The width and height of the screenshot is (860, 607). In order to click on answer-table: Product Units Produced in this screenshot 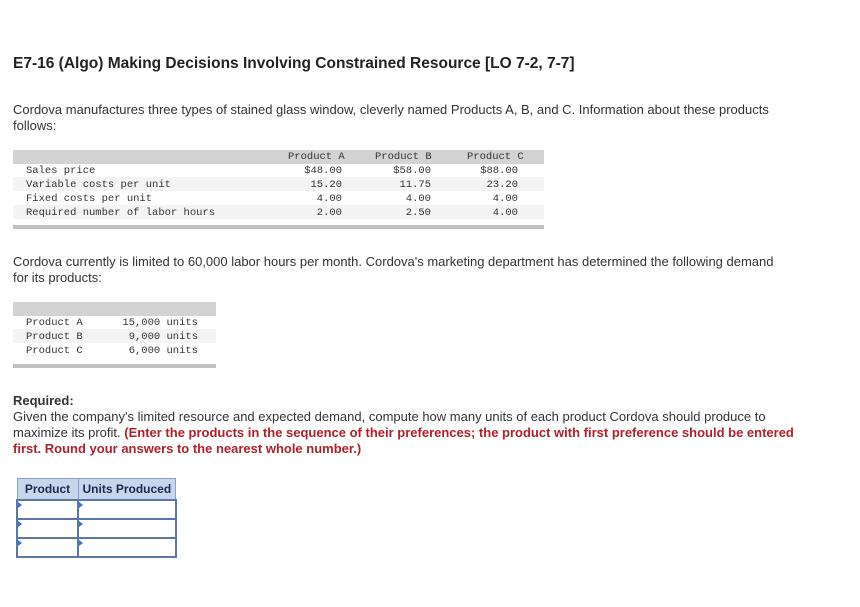, I will do `click(96, 518)`.